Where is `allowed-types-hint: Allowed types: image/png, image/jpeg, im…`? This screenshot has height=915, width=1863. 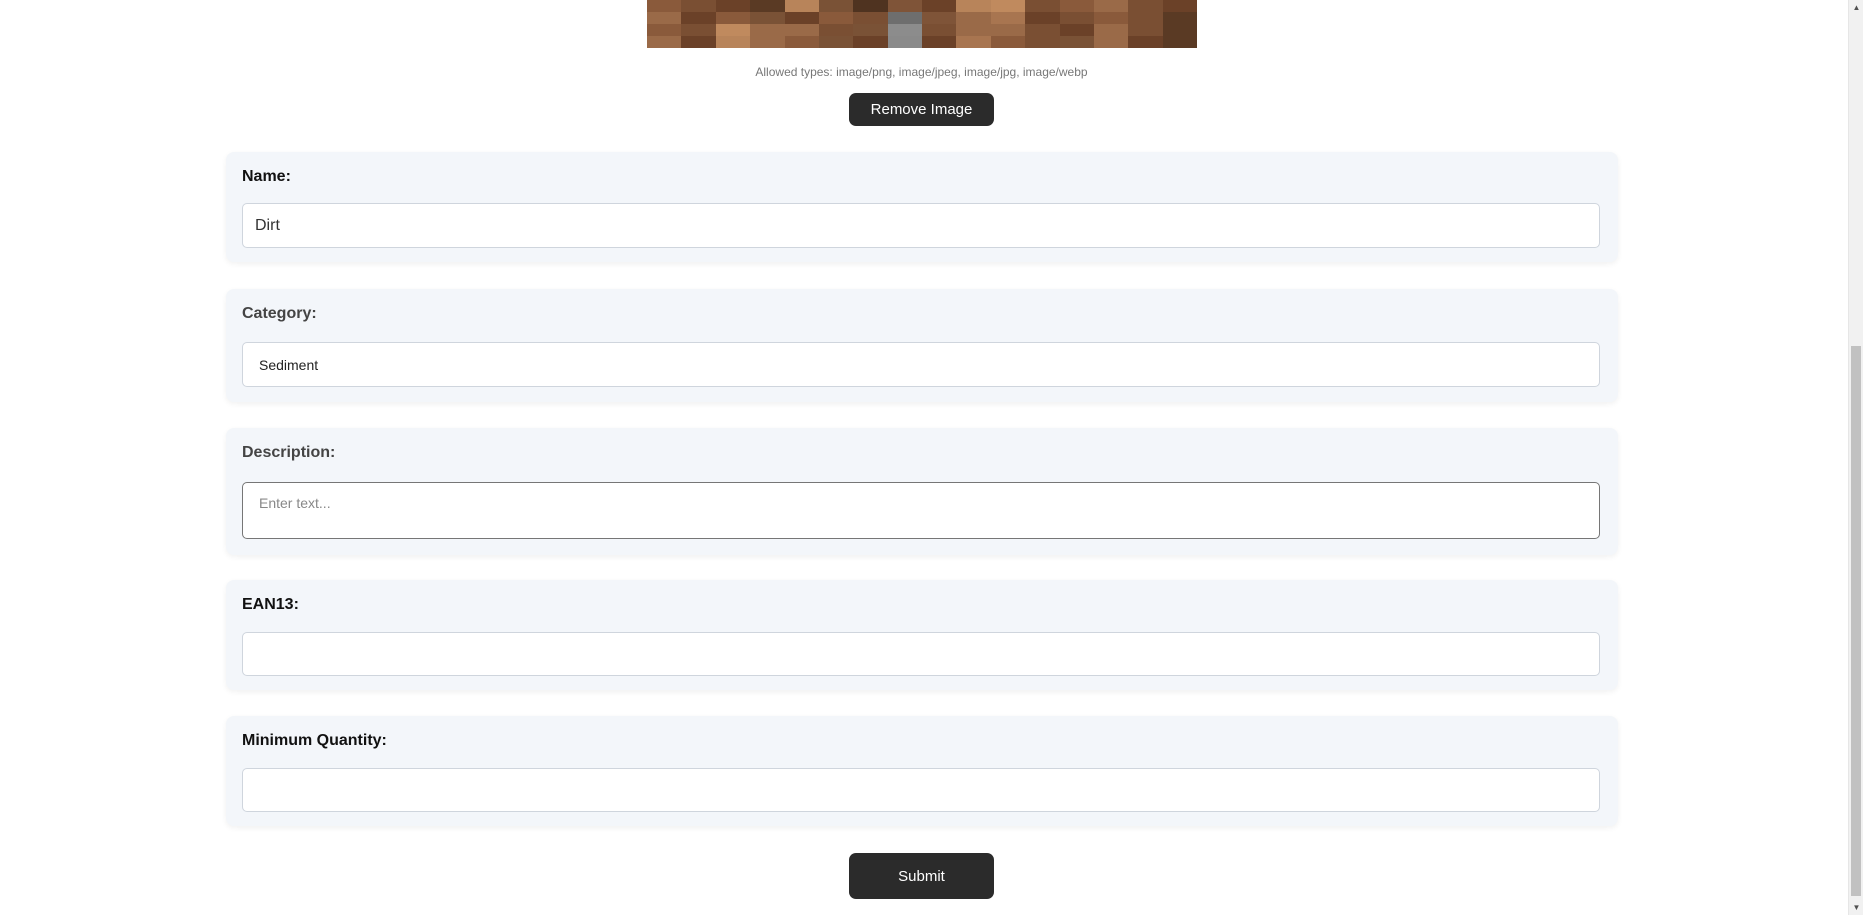 allowed-types-hint: Allowed types: image/png, image/jpeg, im… is located at coordinates (921, 72).